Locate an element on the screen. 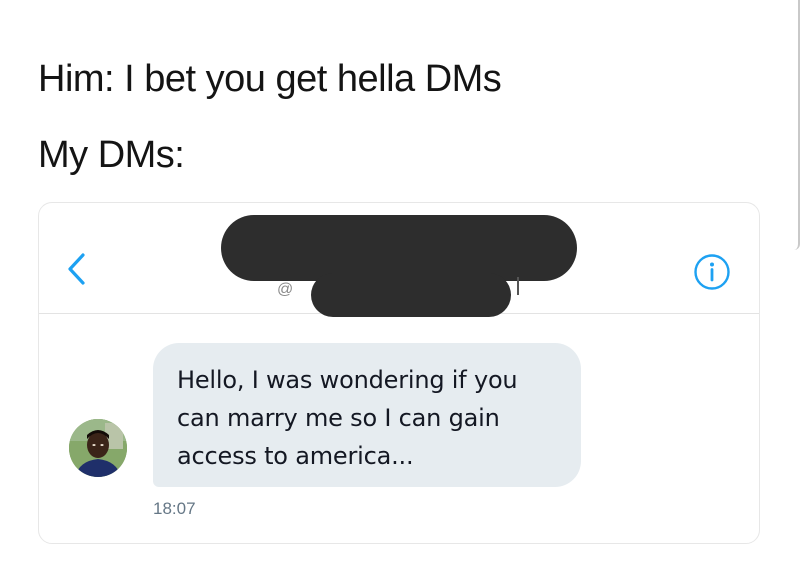  handle-prefix: @ is located at coordinates (285, 289).